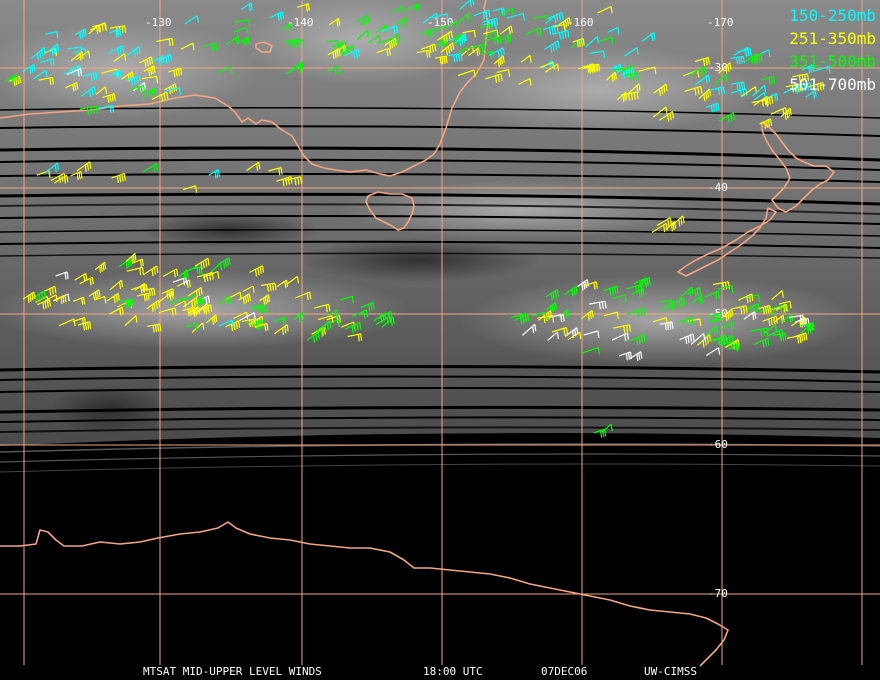  What do you see at coordinates (720, 22) in the screenshot?
I see `lon-label-170: -170` at bounding box center [720, 22].